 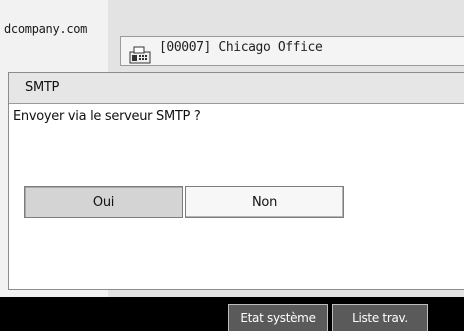 I want to click on destination-label: [00007] Chicago Office, so click(x=241, y=47).